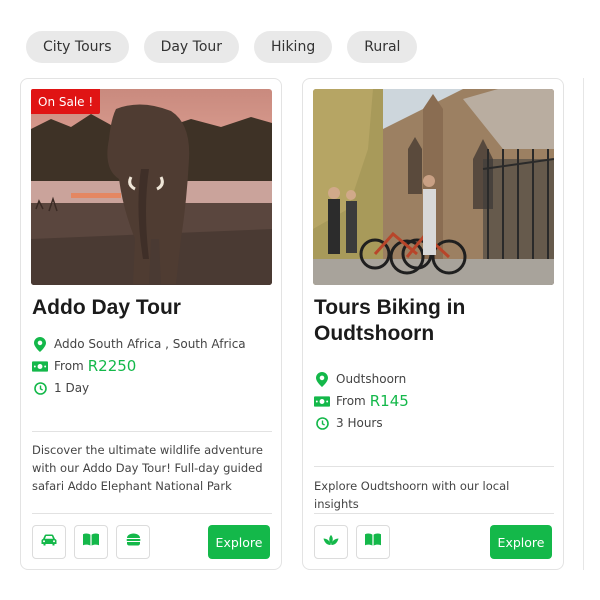 This screenshot has width=600, height=600. I want to click on on-sale-badge: On Sale !, so click(66, 101).